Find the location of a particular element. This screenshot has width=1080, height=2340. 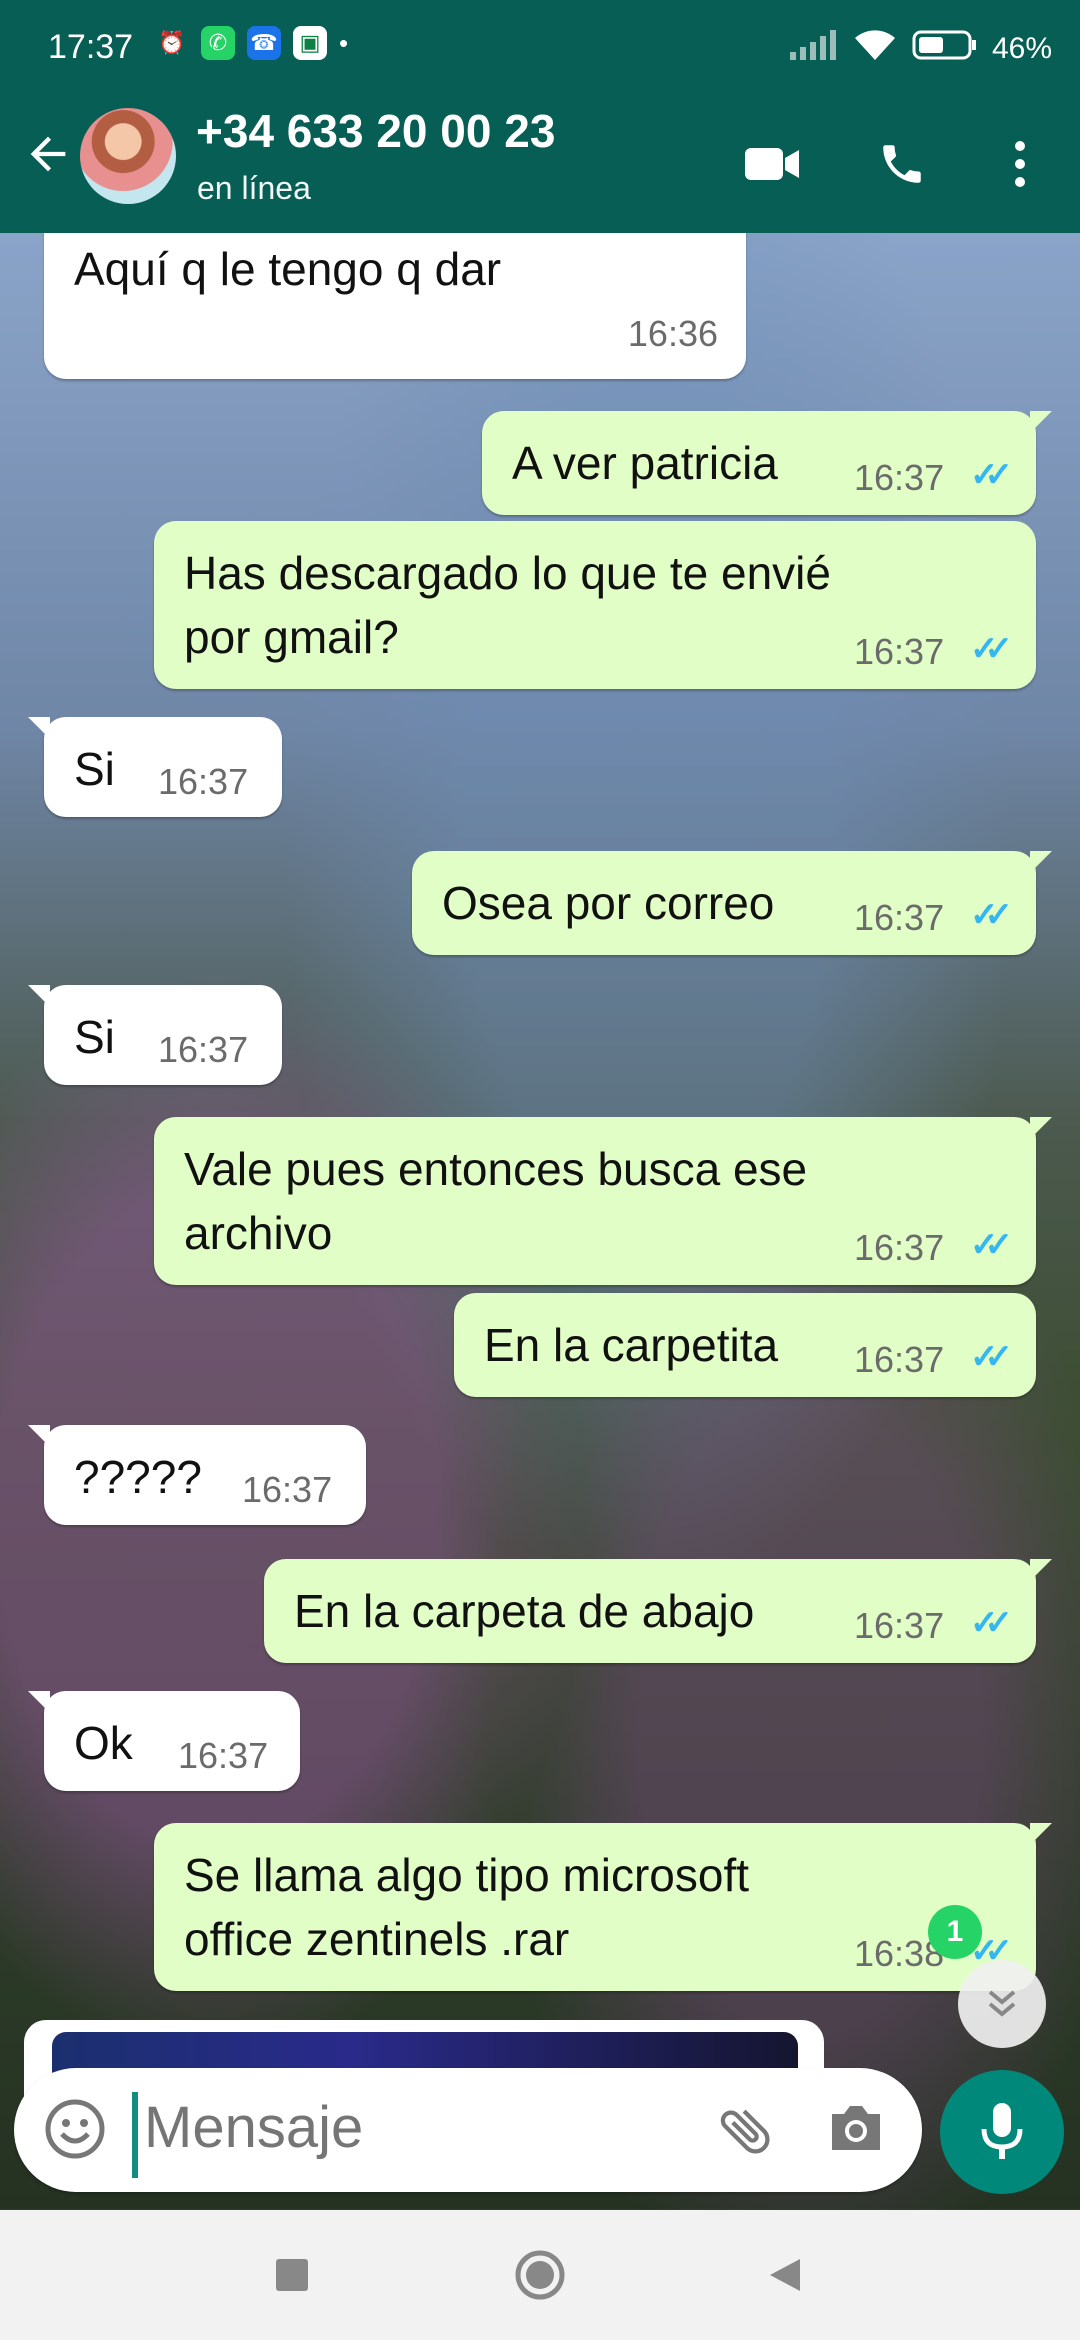

home-button is located at coordinates (540, 2275).